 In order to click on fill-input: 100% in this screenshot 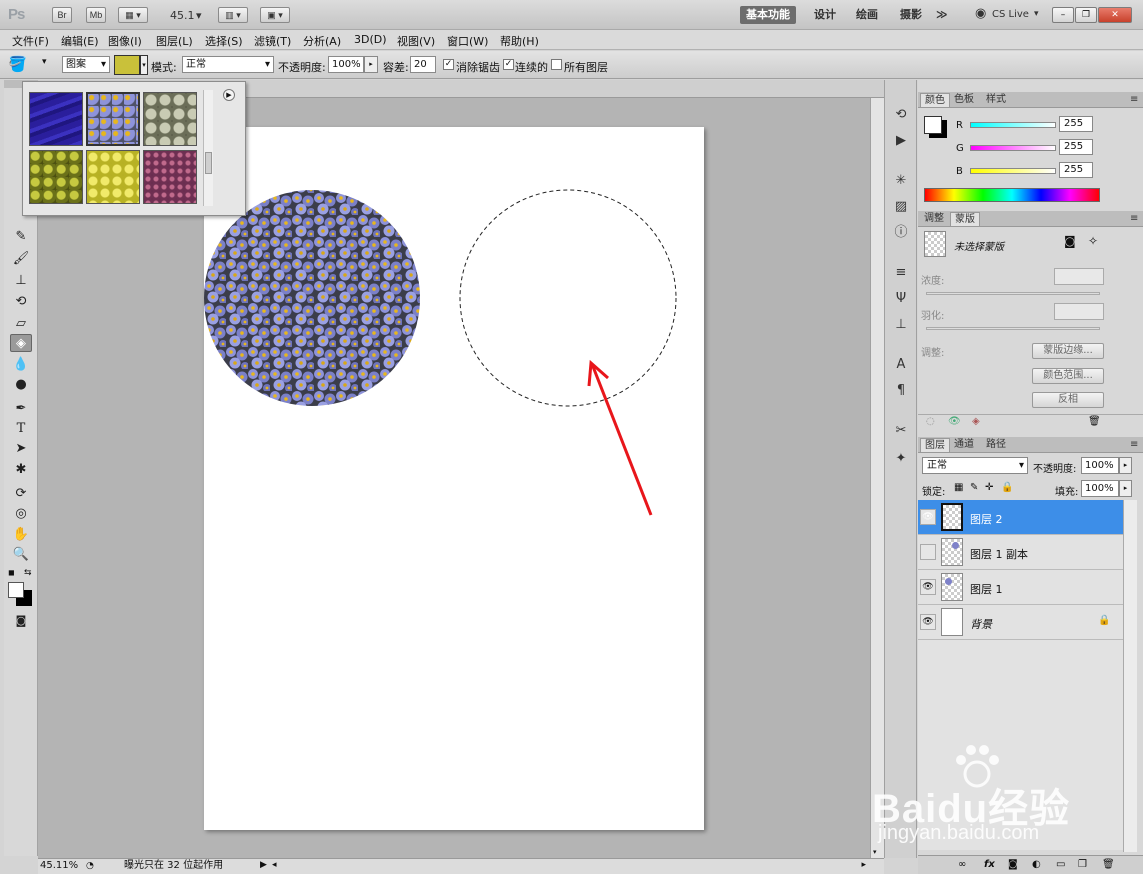, I will do `click(1100, 488)`.